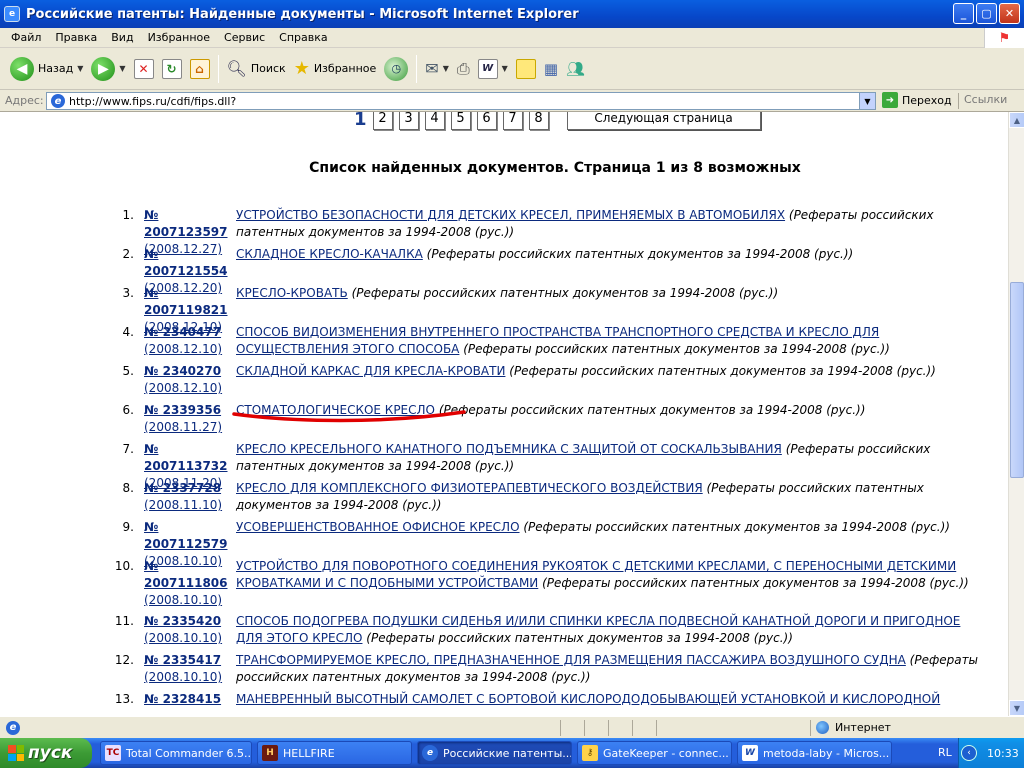 The height and width of the screenshot is (768, 1024). What do you see at coordinates (76, 37) in the screenshot?
I see `menu-edit: Правка` at bounding box center [76, 37].